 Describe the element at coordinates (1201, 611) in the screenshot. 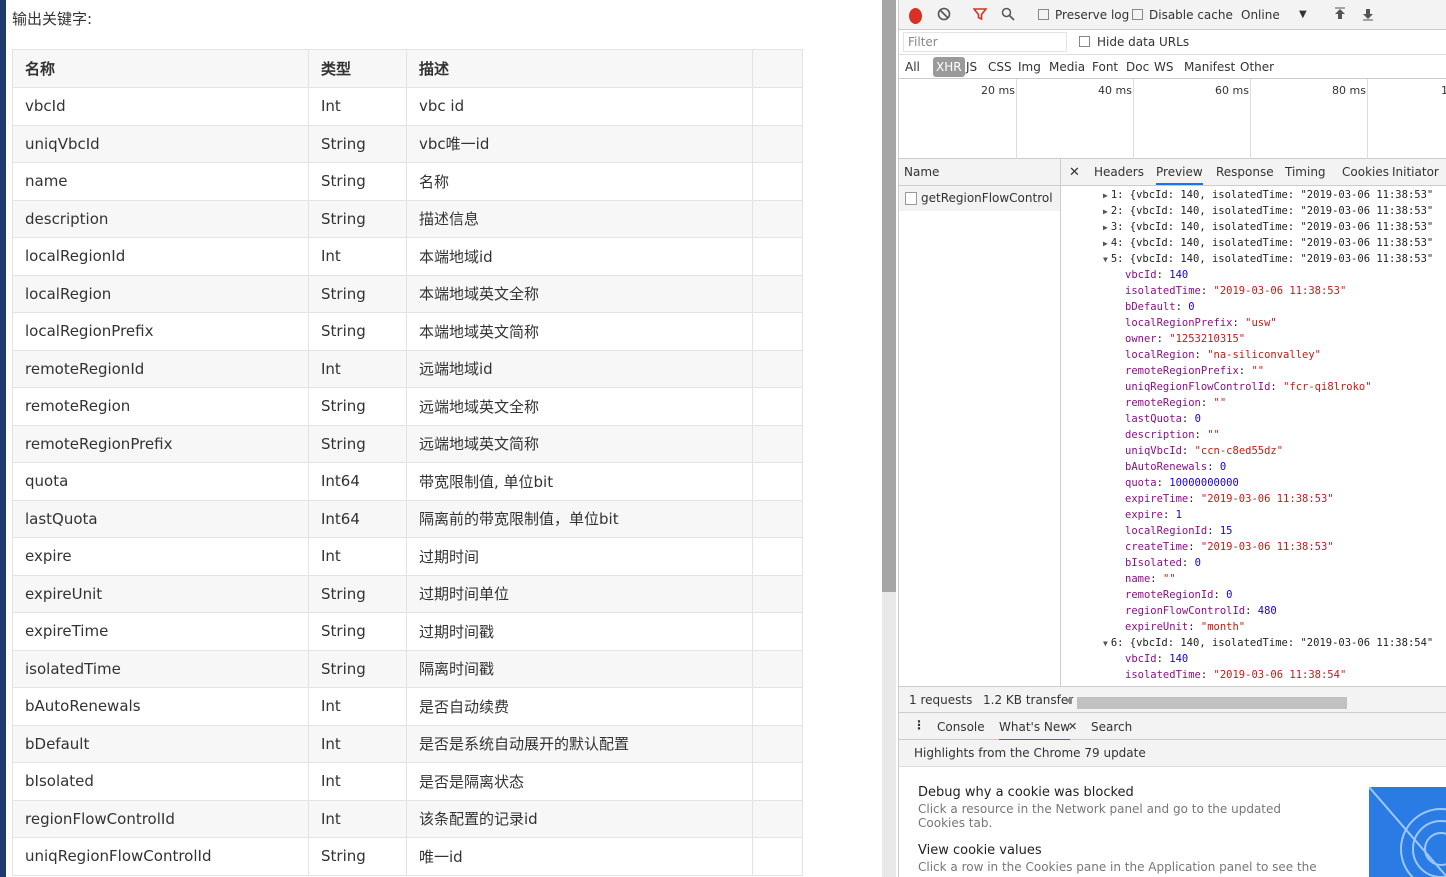

I see `json-field: regionFlowControlId: 480` at that location.